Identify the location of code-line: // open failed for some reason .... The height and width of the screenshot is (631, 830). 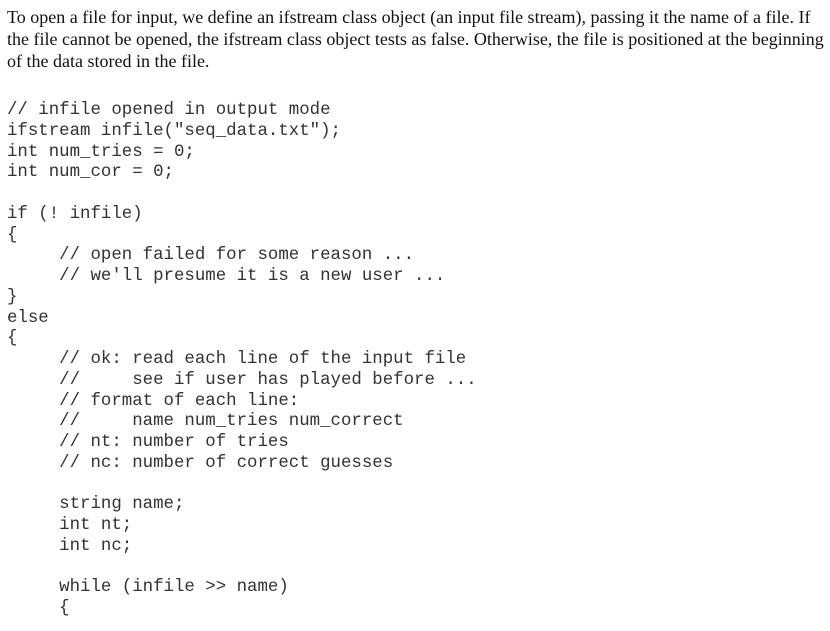
(211, 256).